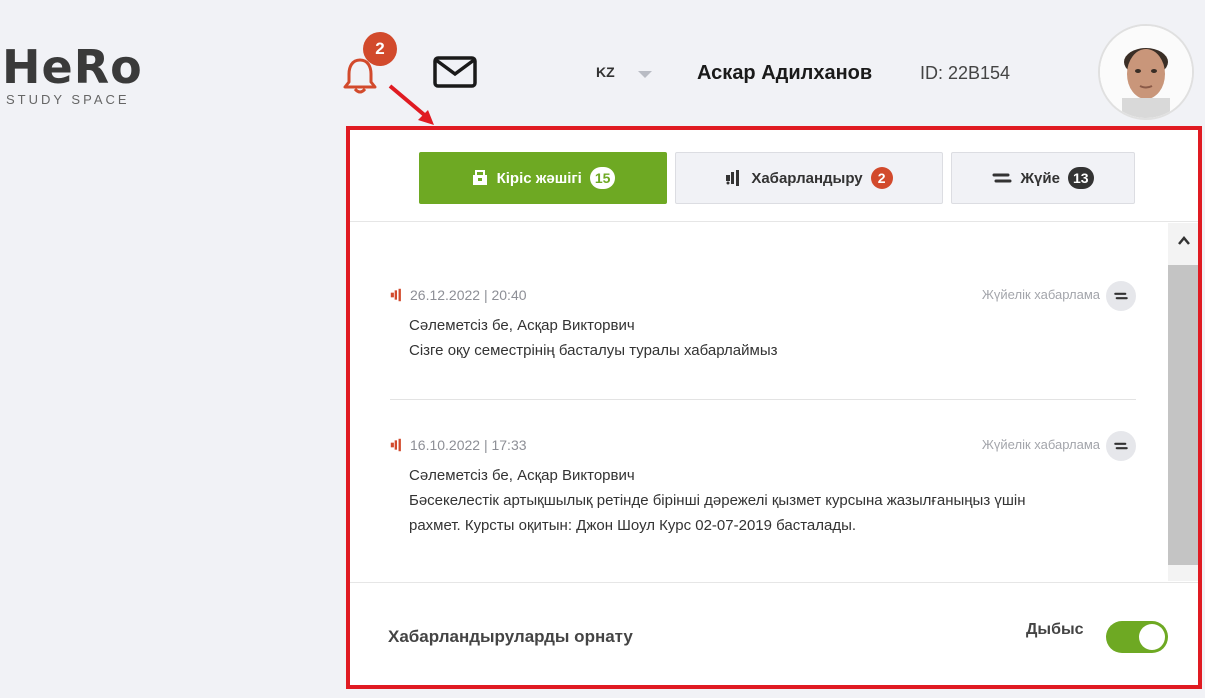 This screenshot has width=1205, height=698. Describe the element at coordinates (1080, 178) in the screenshot. I see `tab-system-count: 13` at that location.